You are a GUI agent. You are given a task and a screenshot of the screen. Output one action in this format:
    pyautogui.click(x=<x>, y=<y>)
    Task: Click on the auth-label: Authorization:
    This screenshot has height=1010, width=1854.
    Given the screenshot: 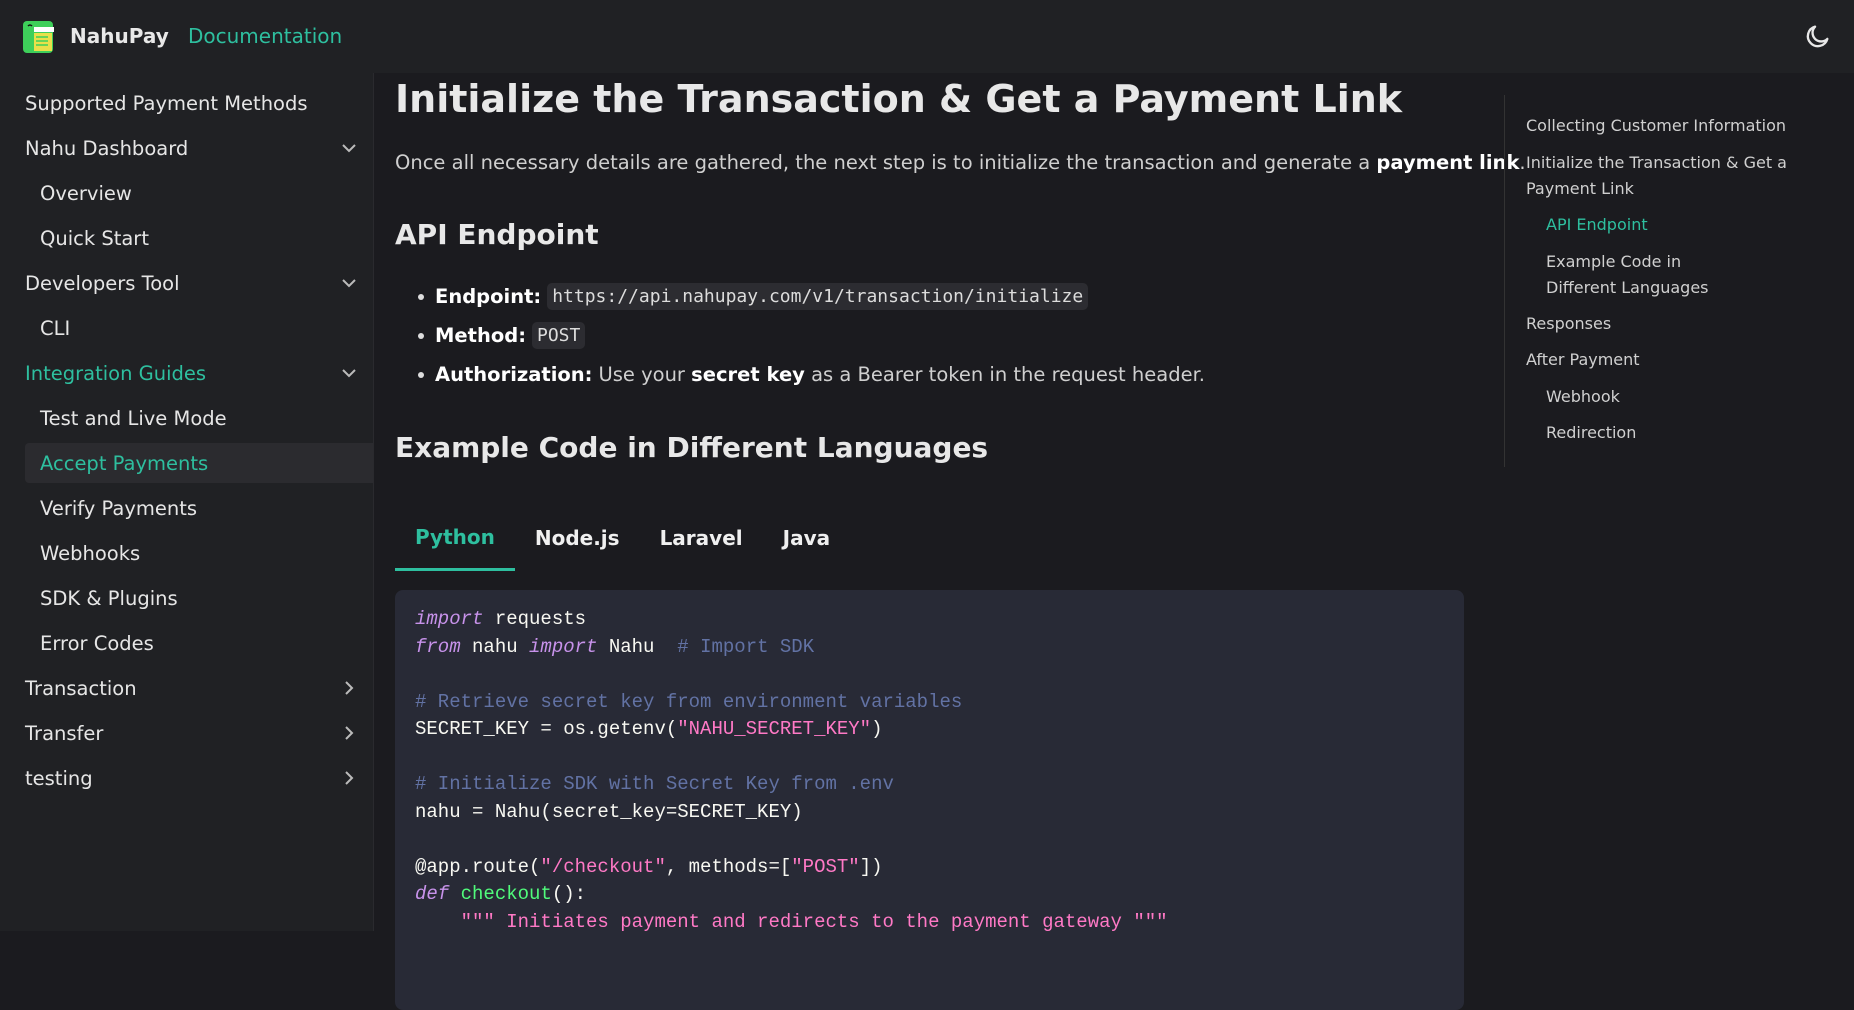 What is the action you would take?
    pyautogui.click(x=514, y=374)
    